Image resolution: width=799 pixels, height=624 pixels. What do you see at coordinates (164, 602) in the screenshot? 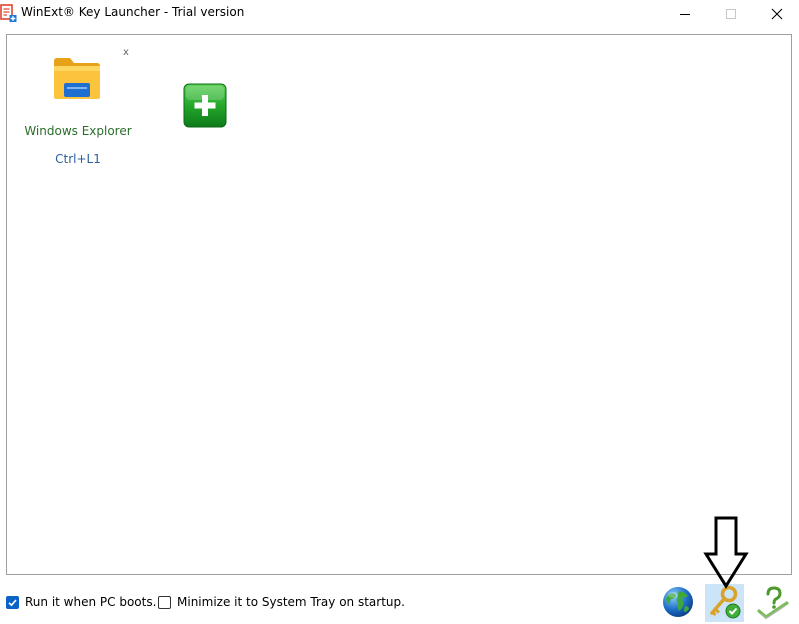
I see `minimize-to-tray-box` at bounding box center [164, 602].